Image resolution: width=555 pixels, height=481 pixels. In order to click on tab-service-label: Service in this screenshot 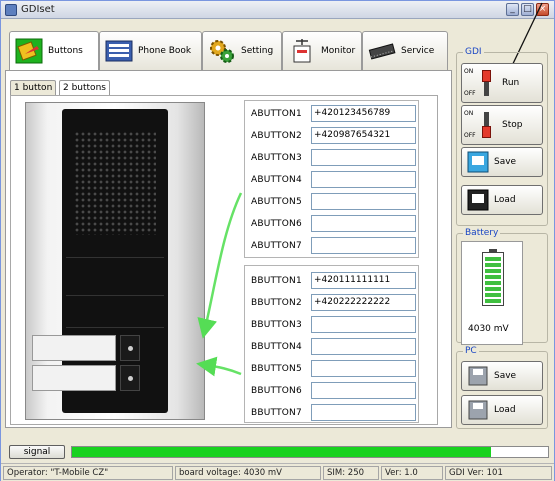, I will do `click(418, 51)`.